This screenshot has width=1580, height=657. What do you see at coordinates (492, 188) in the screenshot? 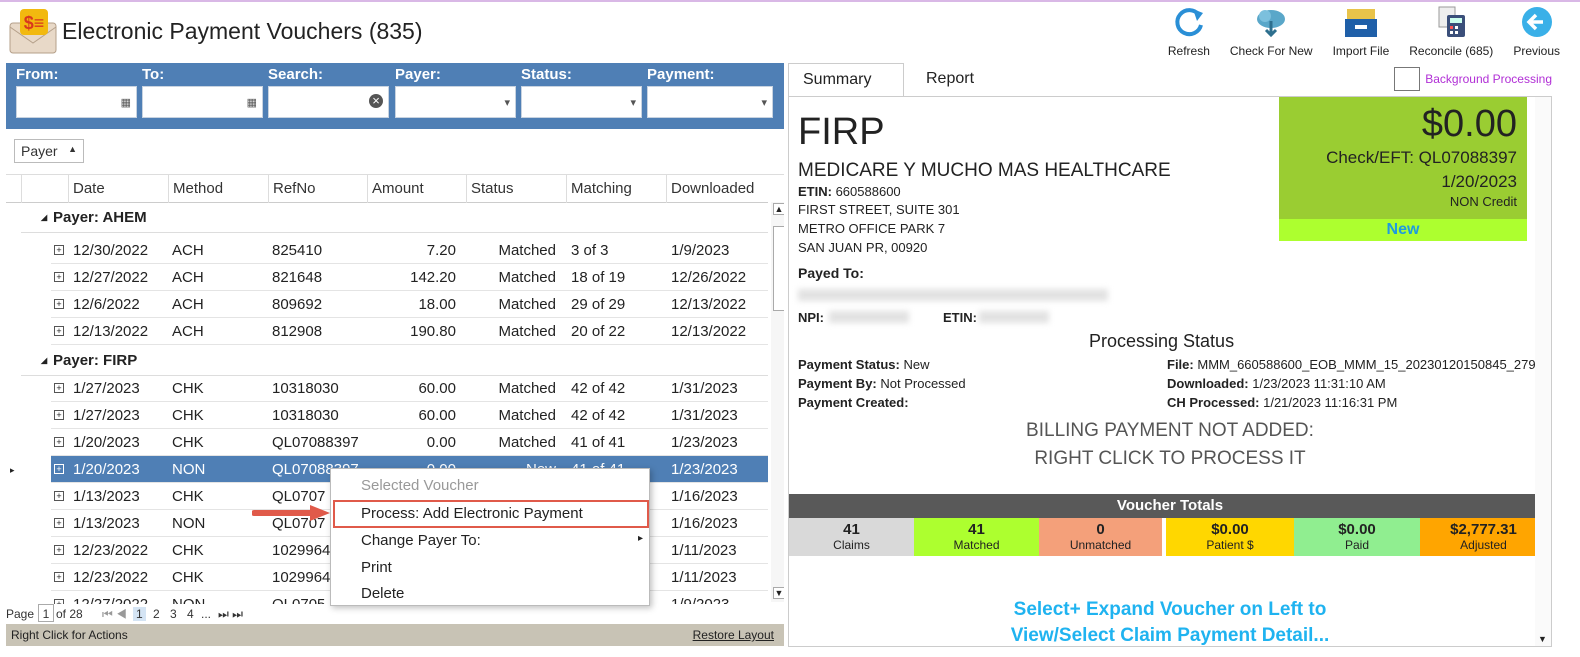
I see `col-status: Status` at bounding box center [492, 188].